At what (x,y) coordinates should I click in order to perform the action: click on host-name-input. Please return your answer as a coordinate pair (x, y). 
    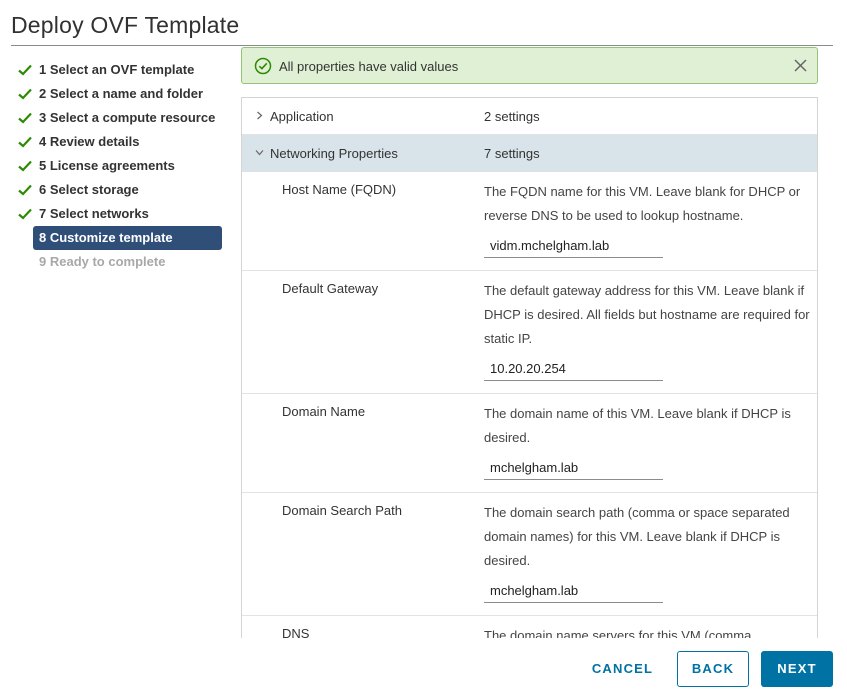
    Looking at the image, I should click on (573, 246).